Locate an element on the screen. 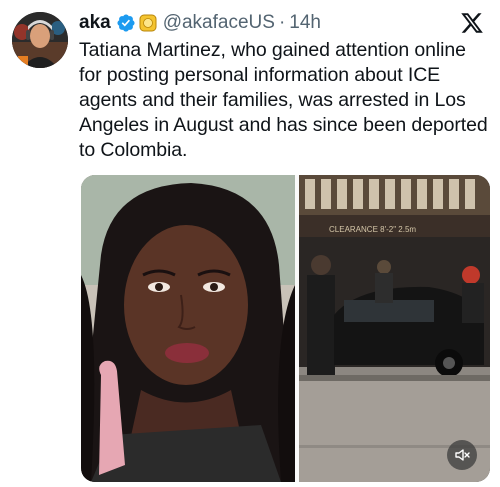 Image resolution: width=500 pixels, height=487 pixels. timestamp: 14h is located at coordinates (305, 23).